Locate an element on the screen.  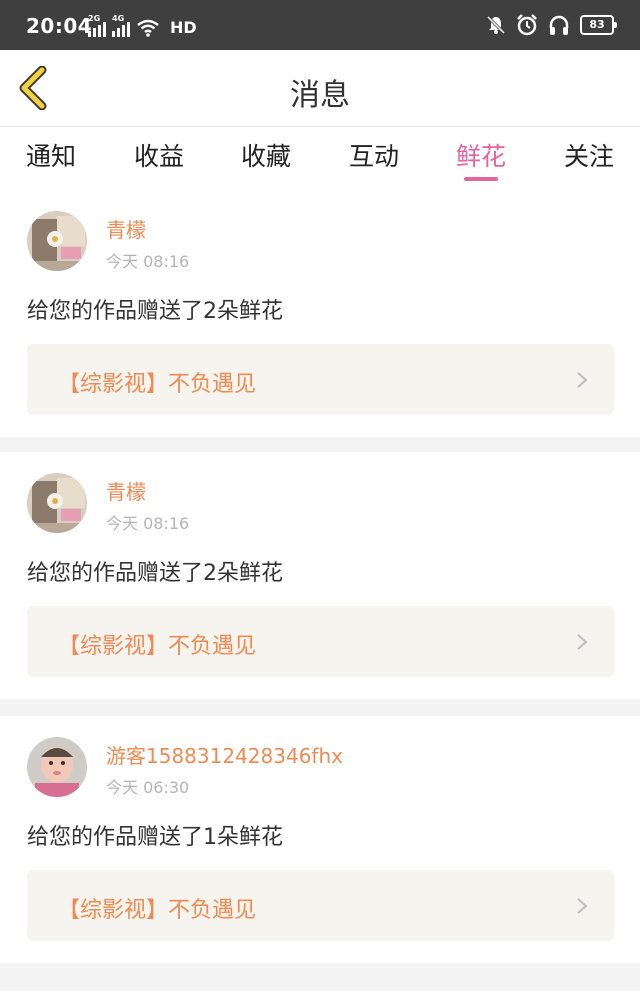
tab-bar: 通知 收益 收藏 互动 鲜花 关注 is located at coordinates (320, 158).